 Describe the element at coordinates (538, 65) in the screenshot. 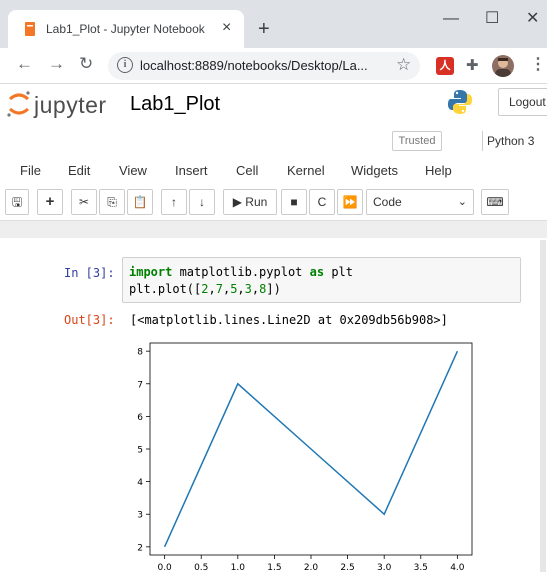

I see `browser-menu-icon: ⋮` at that location.